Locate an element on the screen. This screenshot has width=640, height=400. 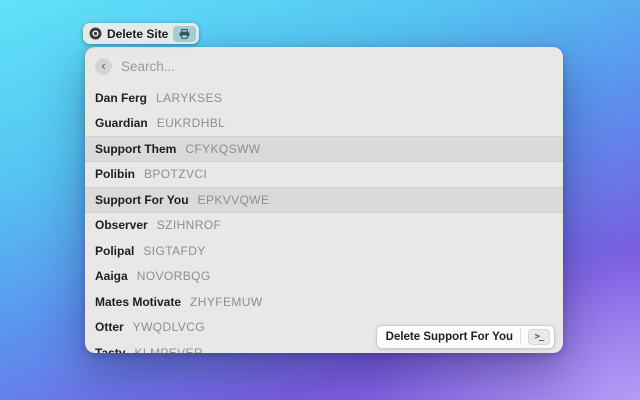
site-row: Support For You EPKVVQWE is located at coordinates (324, 200).